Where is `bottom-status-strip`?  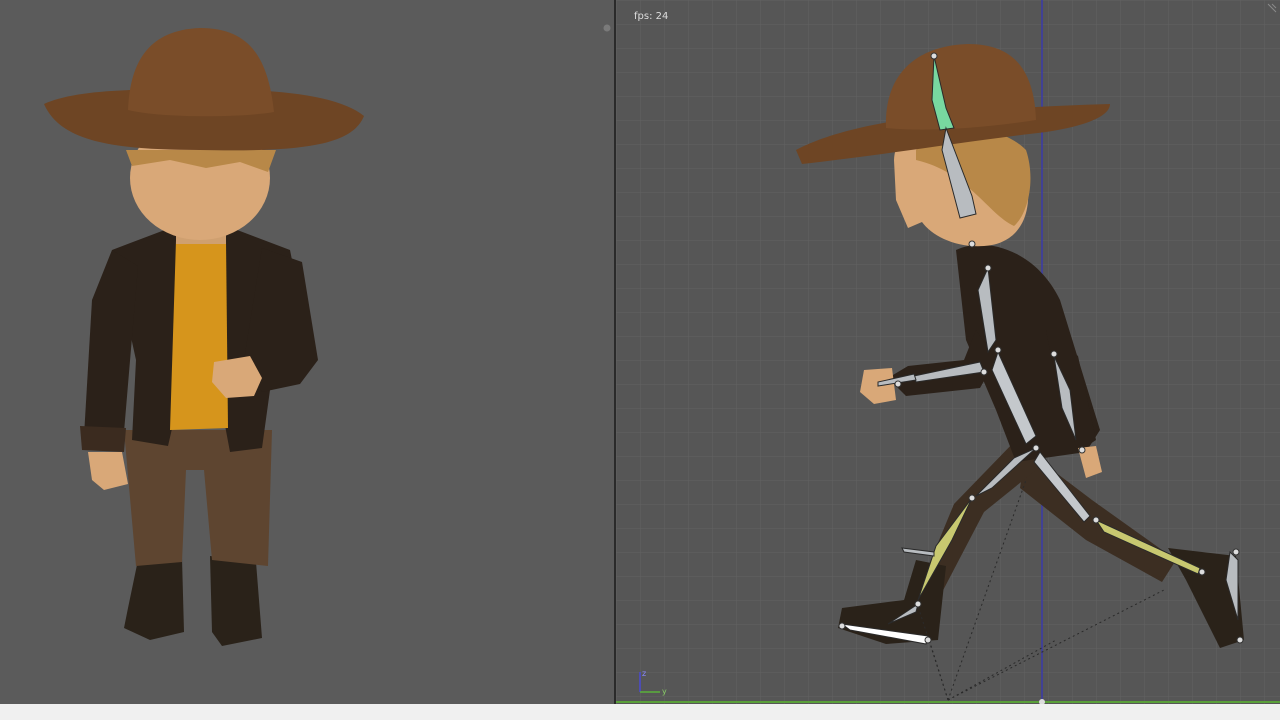
bottom-status-strip is located at coordinates (640, 712).